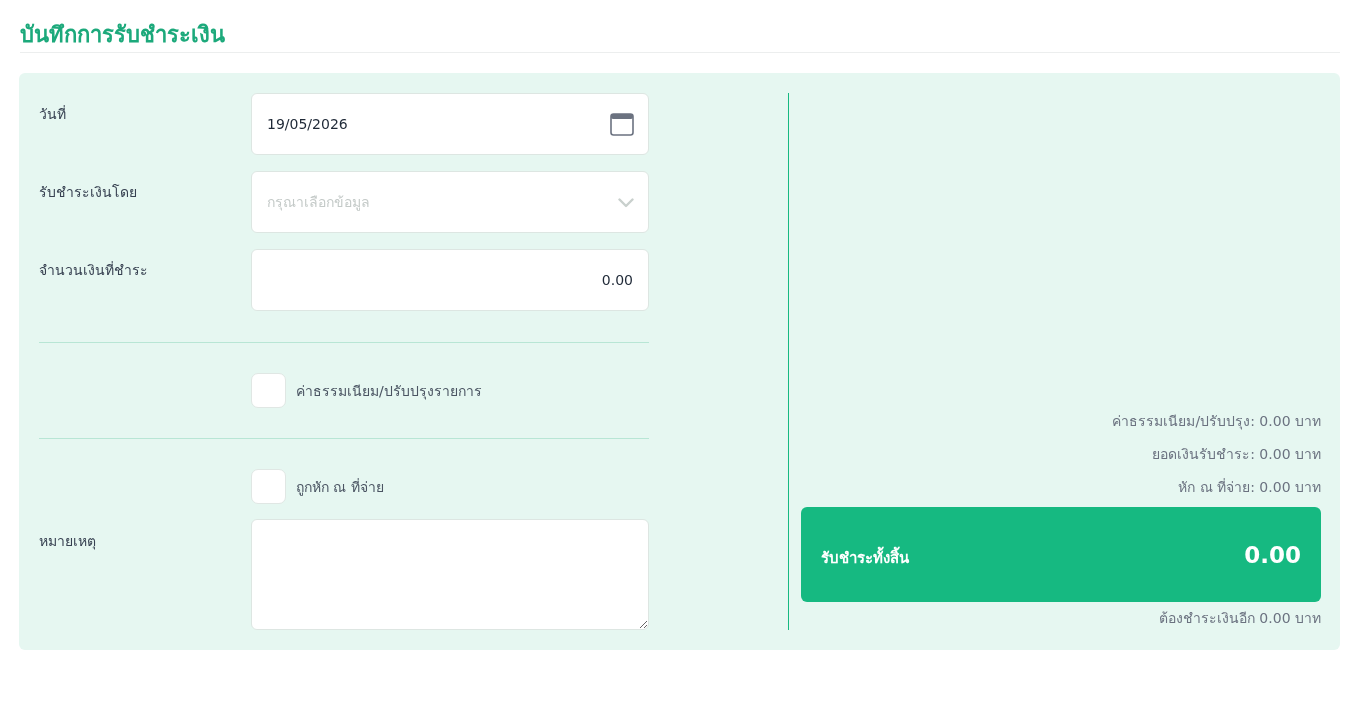  Describe the element at coordinates (67, 541) in the screenshot. I see `field-label: หมายเหตุ` at that location.